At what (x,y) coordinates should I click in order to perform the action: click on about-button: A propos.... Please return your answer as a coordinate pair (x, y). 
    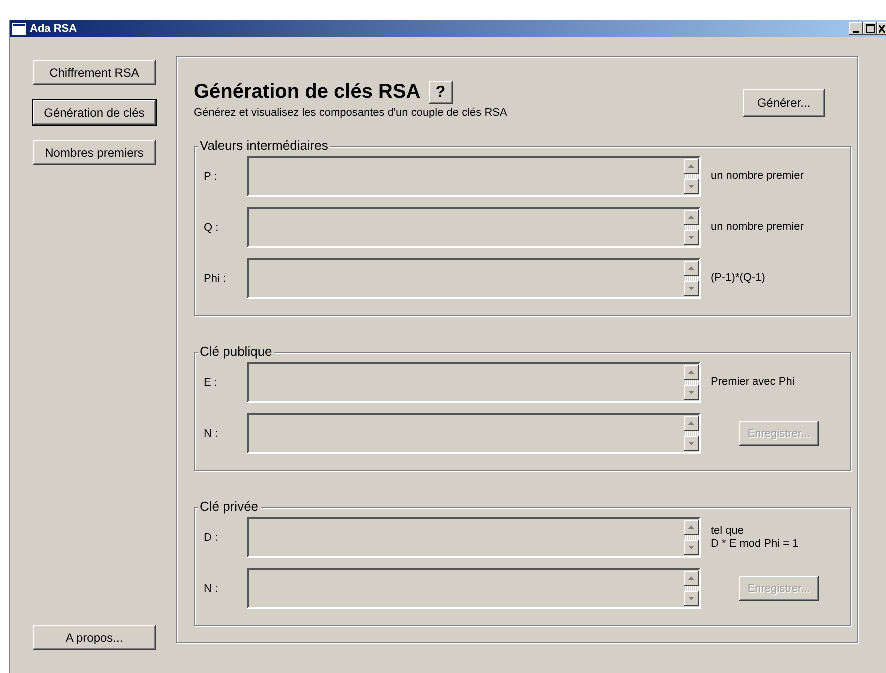
    Looking at the image, I should click on (94, 637).